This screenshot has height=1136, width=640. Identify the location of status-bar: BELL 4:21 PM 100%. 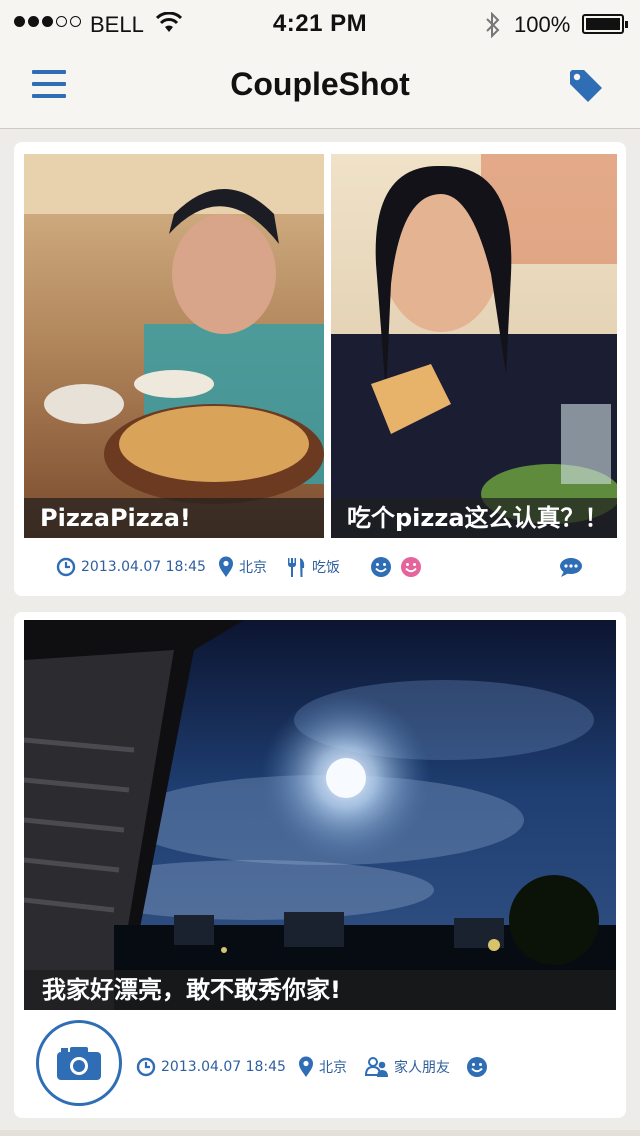
(320, 24).